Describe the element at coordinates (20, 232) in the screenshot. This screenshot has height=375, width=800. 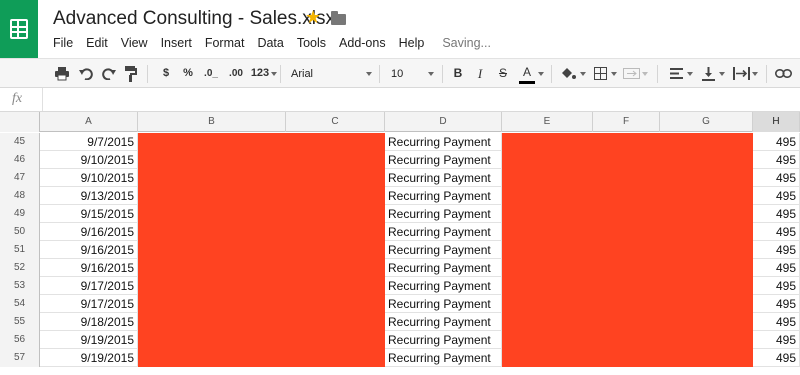
I see `row-header: 50` at that location.